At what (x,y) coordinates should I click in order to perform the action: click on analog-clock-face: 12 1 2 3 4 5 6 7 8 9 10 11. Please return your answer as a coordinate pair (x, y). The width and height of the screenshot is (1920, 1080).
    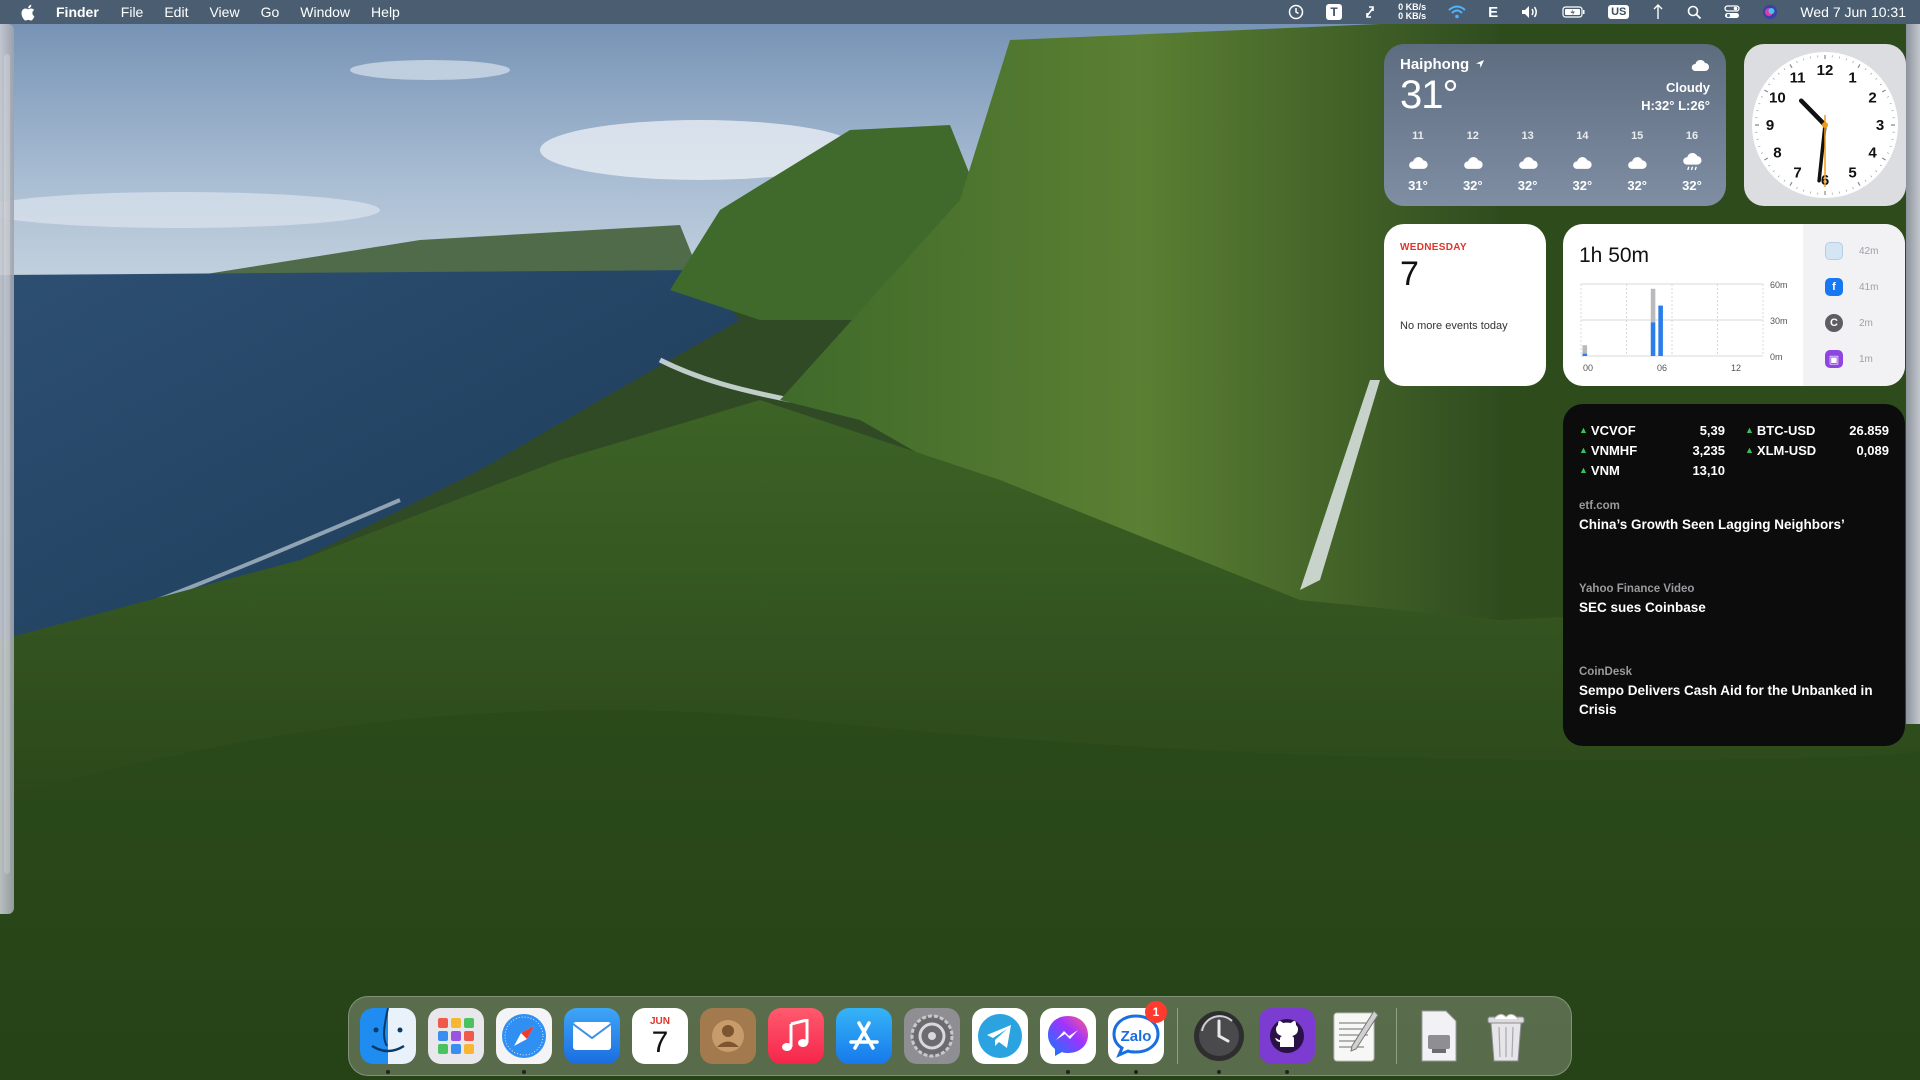
    Looking at the image, I should click on (1825, 125).